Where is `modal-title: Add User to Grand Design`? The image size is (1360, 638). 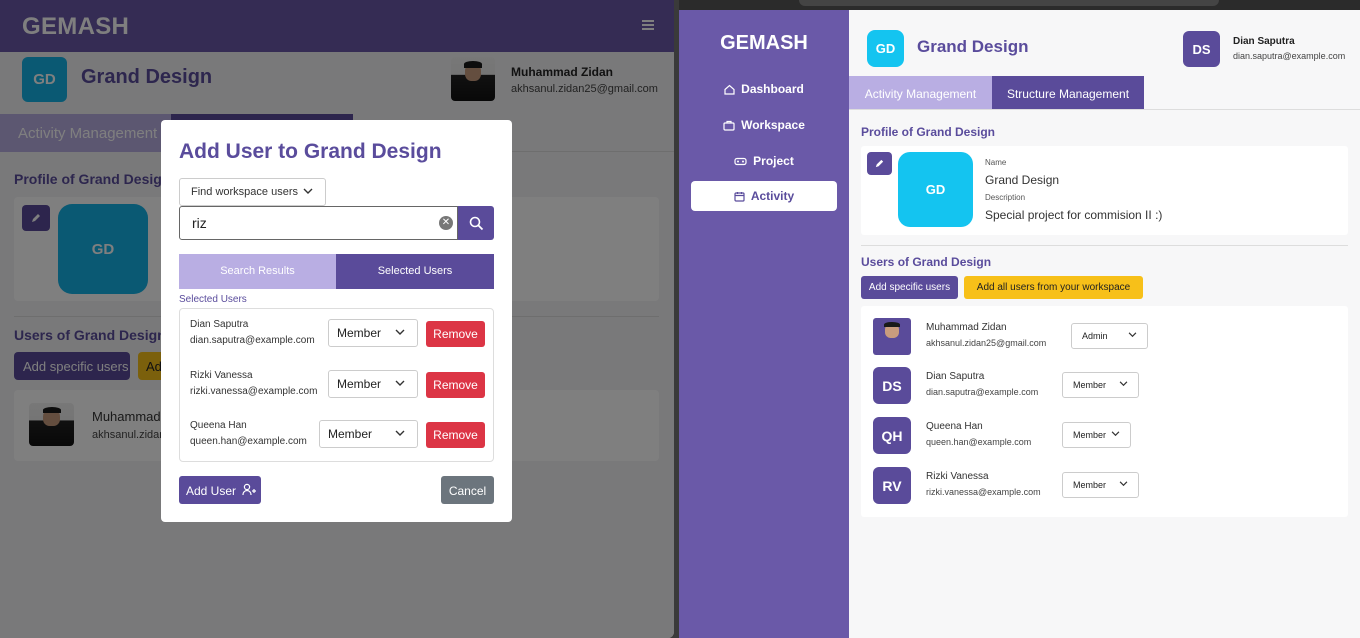 modal-title: Add User to Grand Design is located at coordinates (310, 151).